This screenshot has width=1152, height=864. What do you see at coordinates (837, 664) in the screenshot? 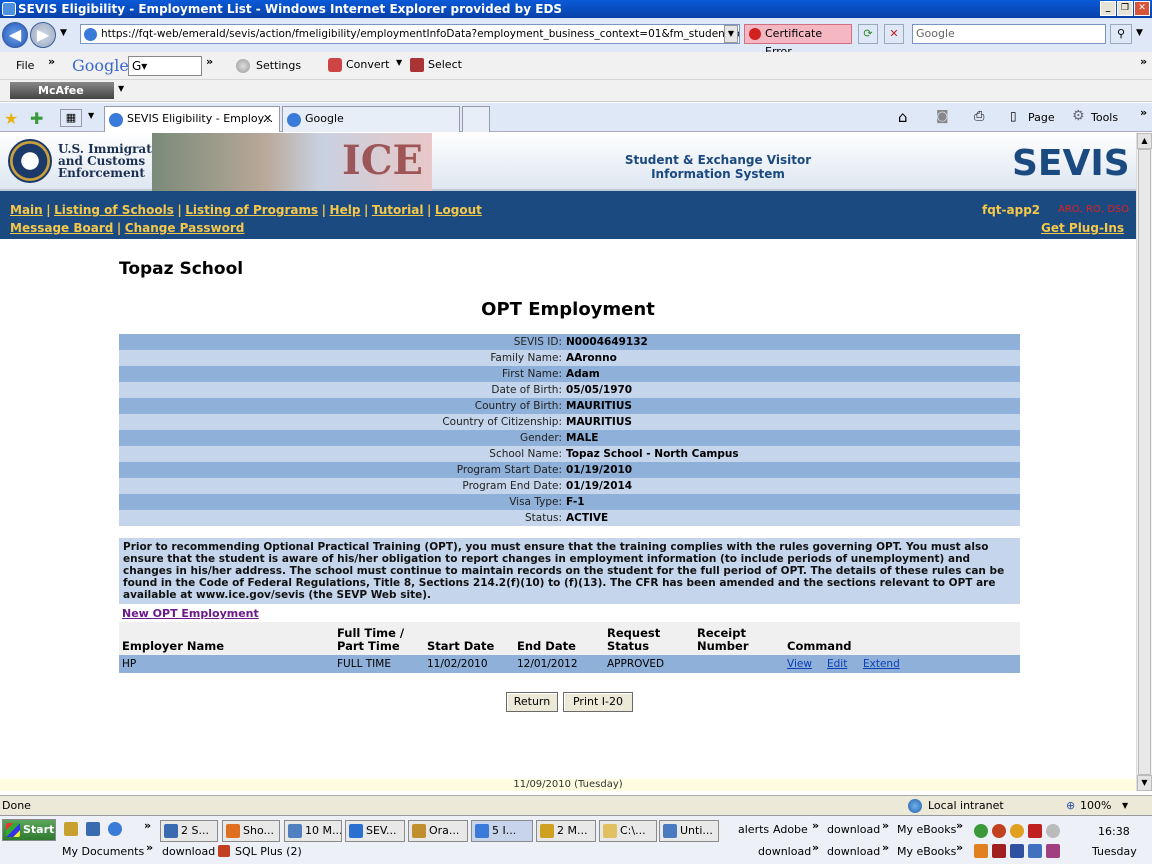
I see `edit-link: Edit` at bounding box center [837, 664].